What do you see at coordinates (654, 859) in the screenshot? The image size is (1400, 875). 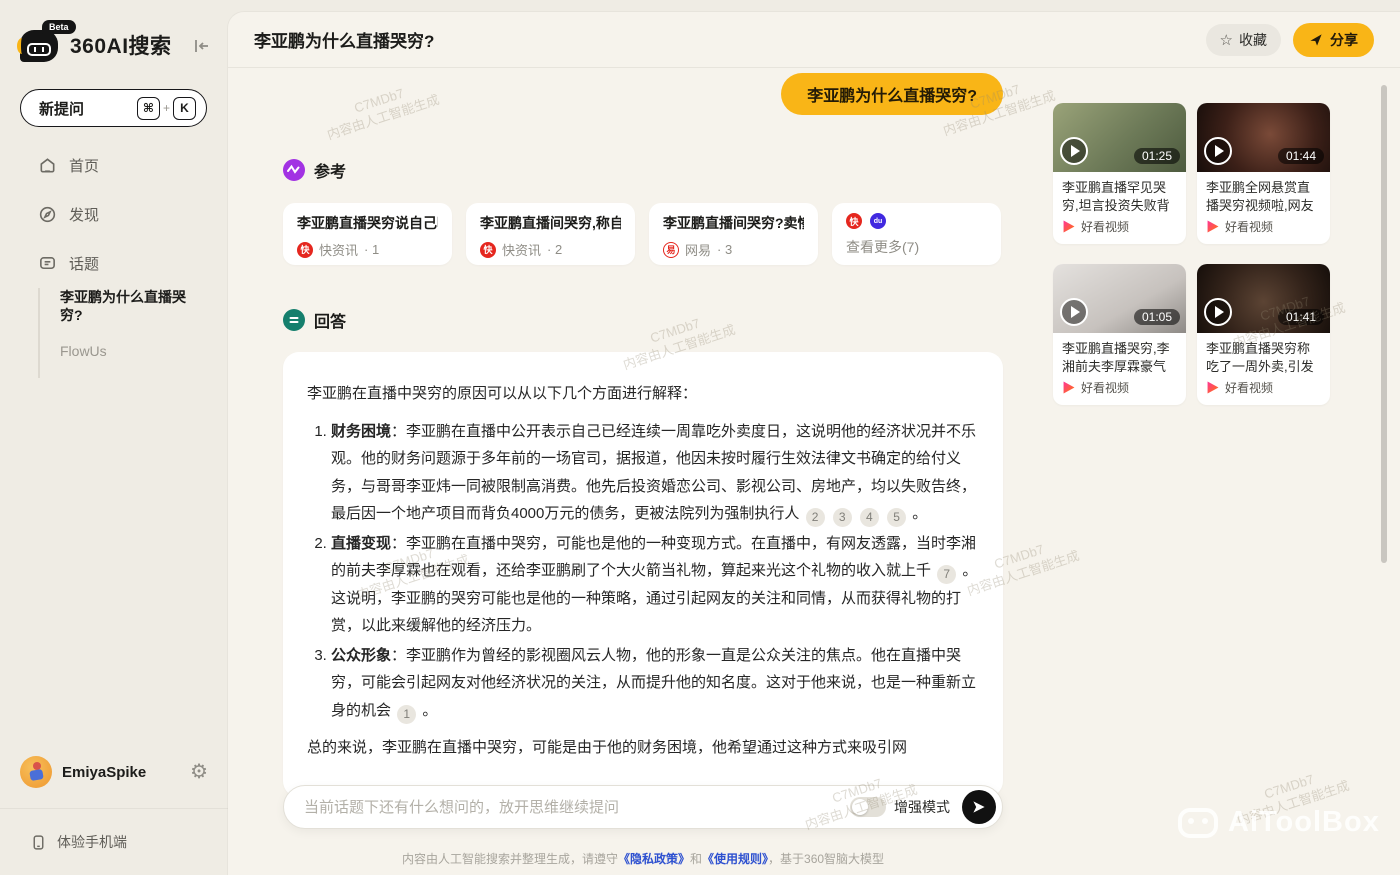 I see `privacy-policy-link: 《隐私政策》` at bounding box center [654, 859].